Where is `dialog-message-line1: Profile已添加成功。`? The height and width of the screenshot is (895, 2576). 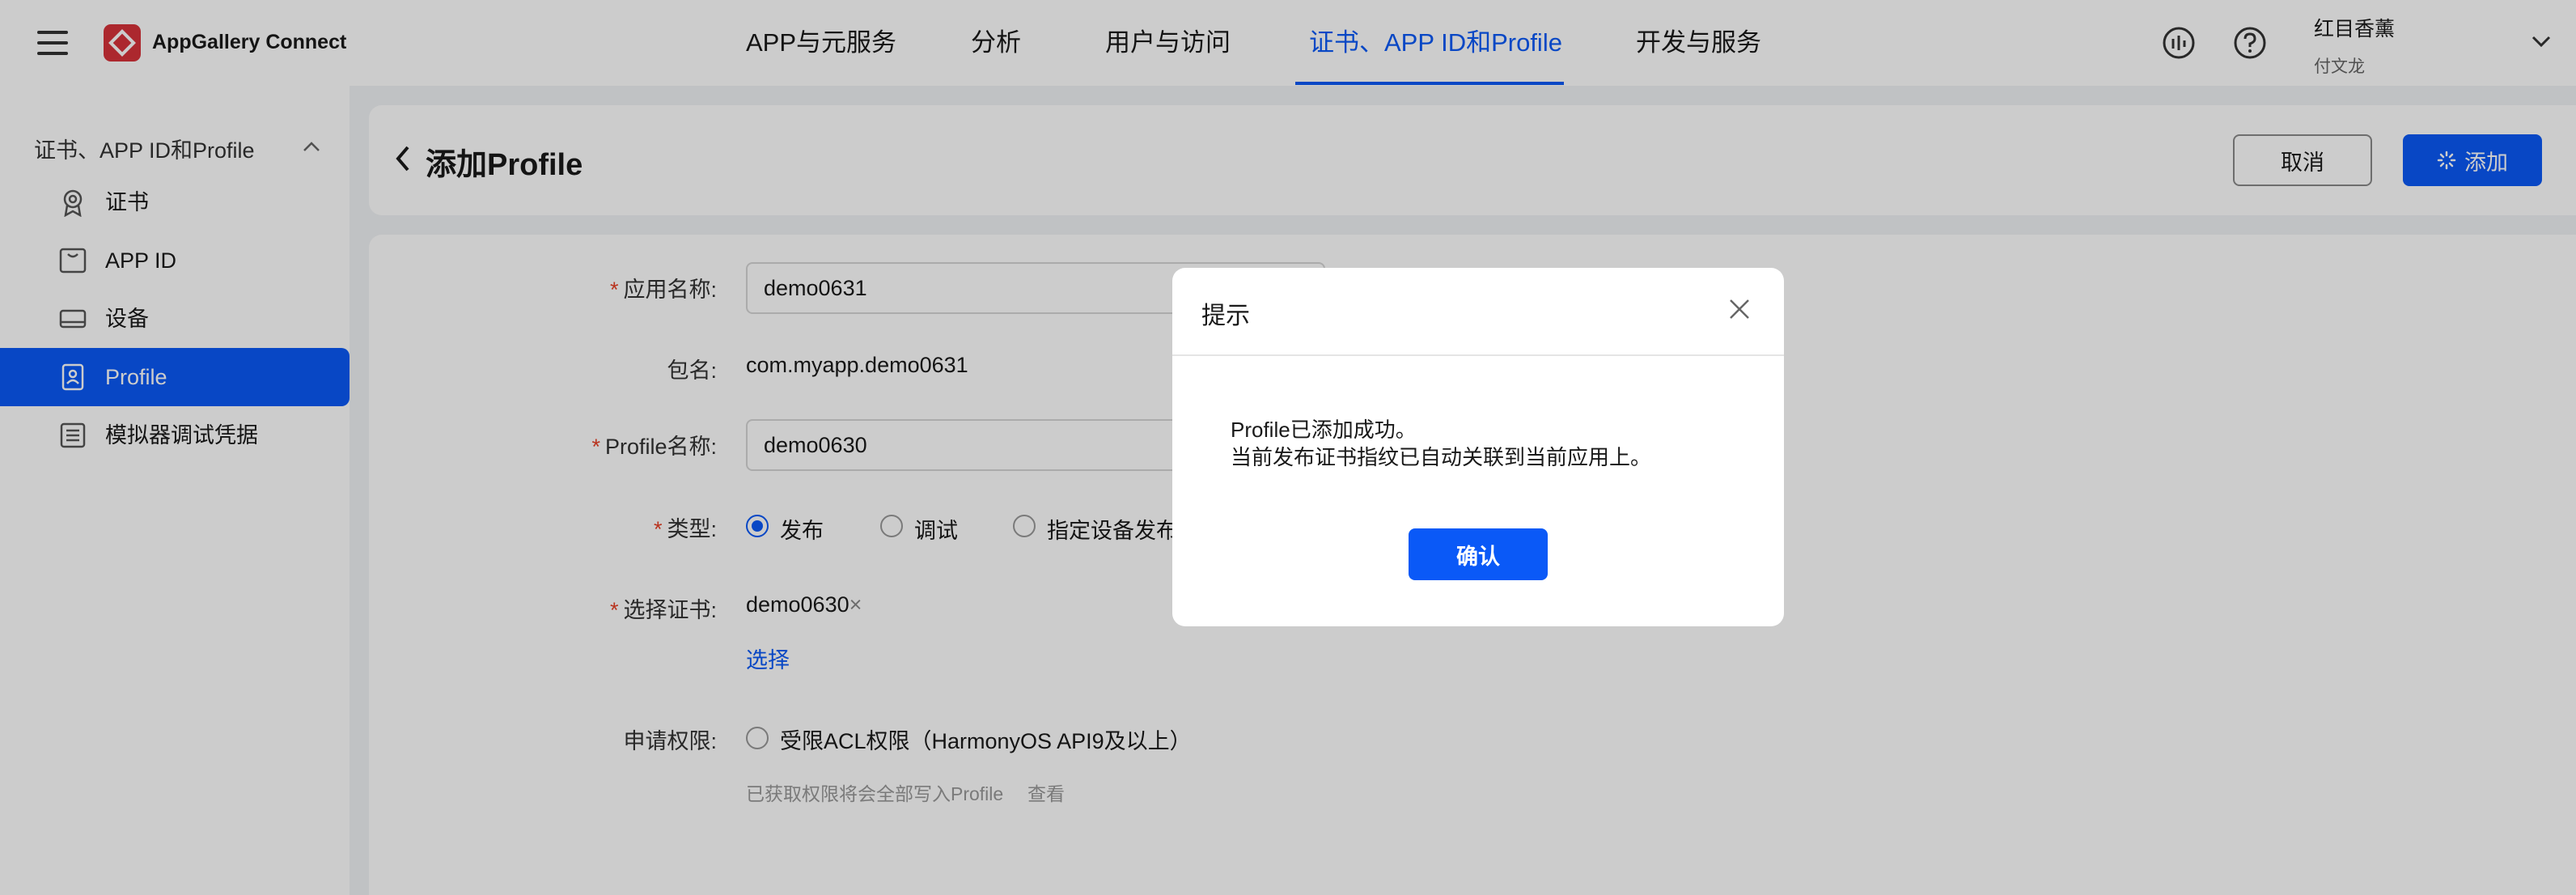
dialog-message-line1: Profile已添加成功。 is located at coordinates (1324, 430).